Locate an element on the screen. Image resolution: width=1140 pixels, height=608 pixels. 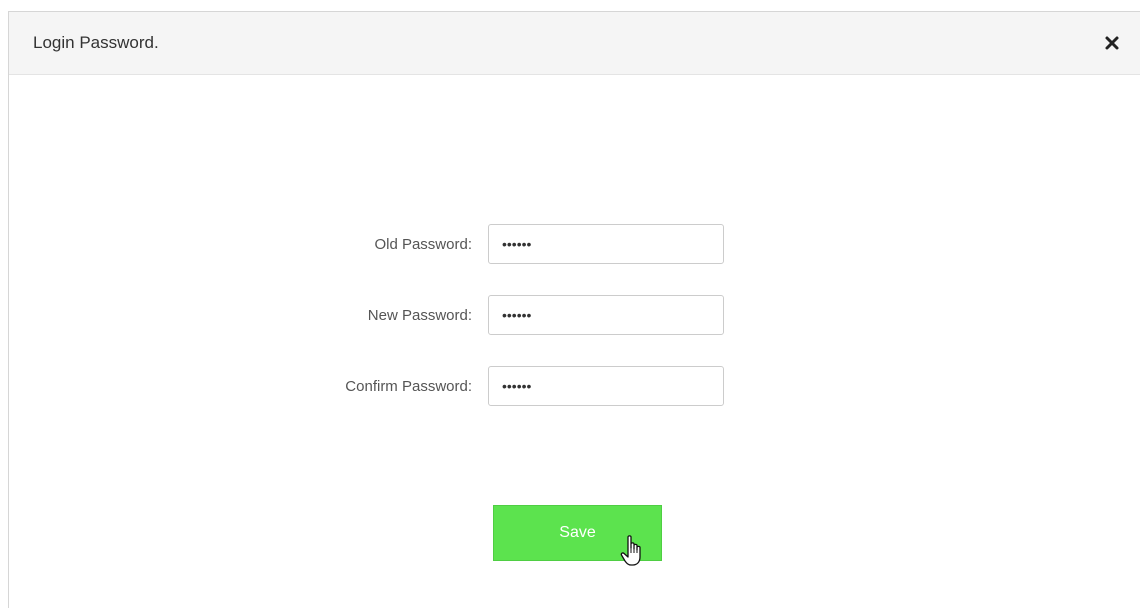
confirm-password-label: Confirm Password: is located at coordinates (408, 386).